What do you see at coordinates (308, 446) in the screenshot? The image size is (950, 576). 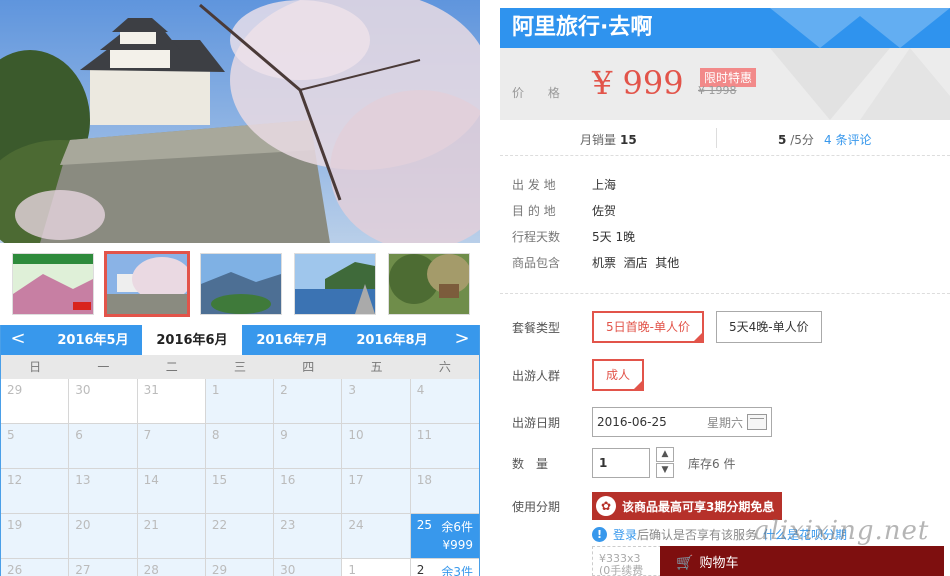 I see `calendar-day: 9` at bounding box center [308, 446].